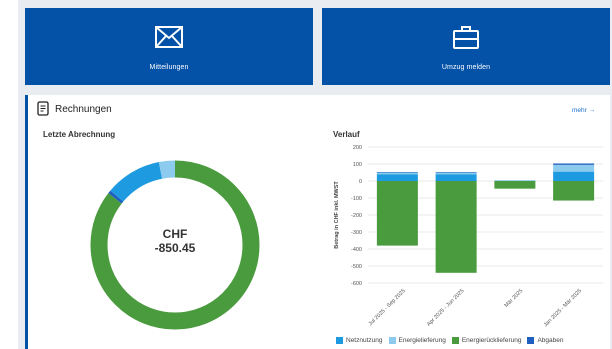  Describe the element at coordinates (360, 182) in the screenshot. I see `y-tick-label: 0` at that location.